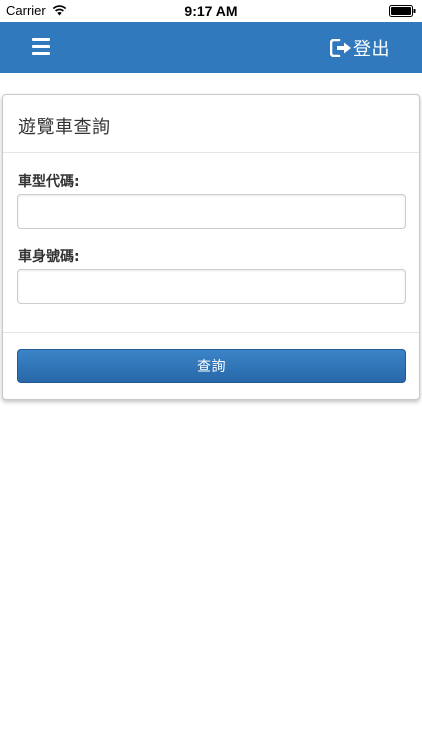 This screenshot has width=422, height=750. Describe the element at coordinates (49, 257) in the screenshot. I see `vehicle-body-number-label: 車身號碼:` at that location.